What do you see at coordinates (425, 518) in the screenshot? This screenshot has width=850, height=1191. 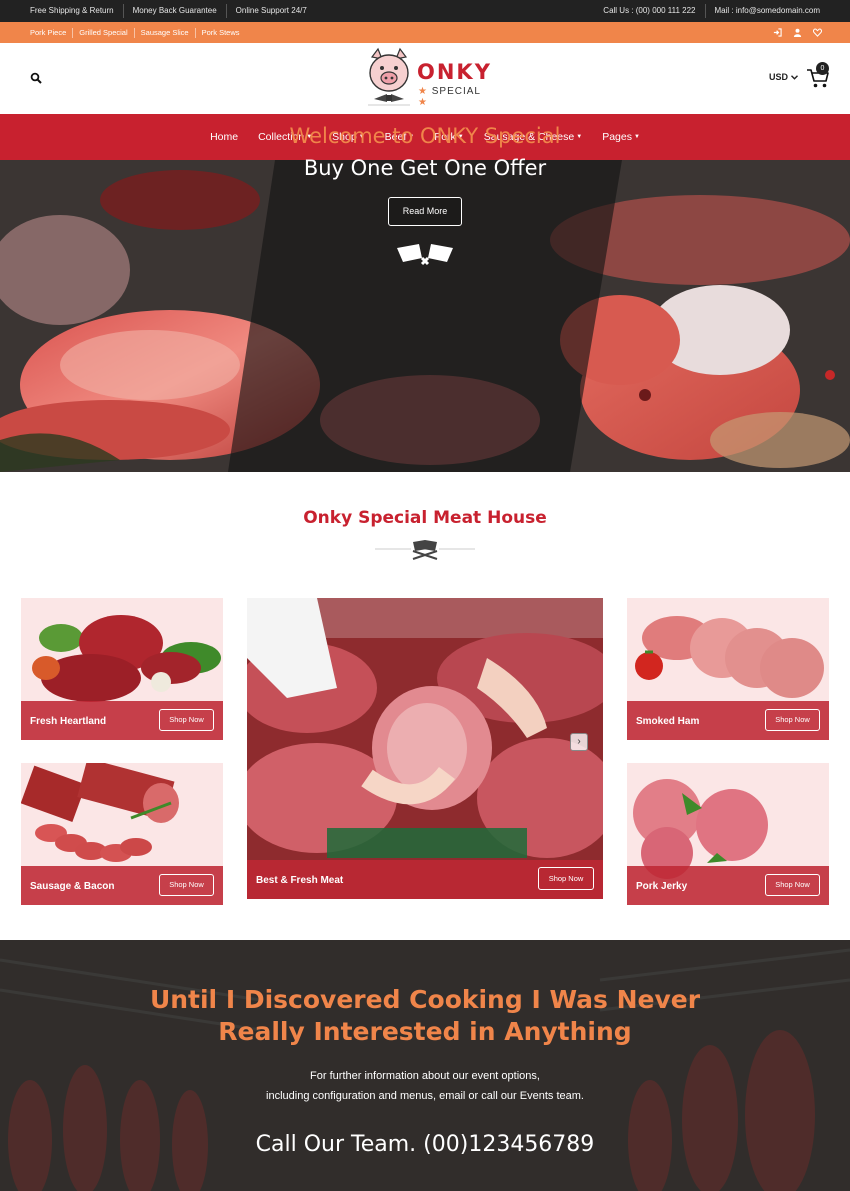 I see `section-title: Onky Special Meat House` at bounding box center [425, 518].